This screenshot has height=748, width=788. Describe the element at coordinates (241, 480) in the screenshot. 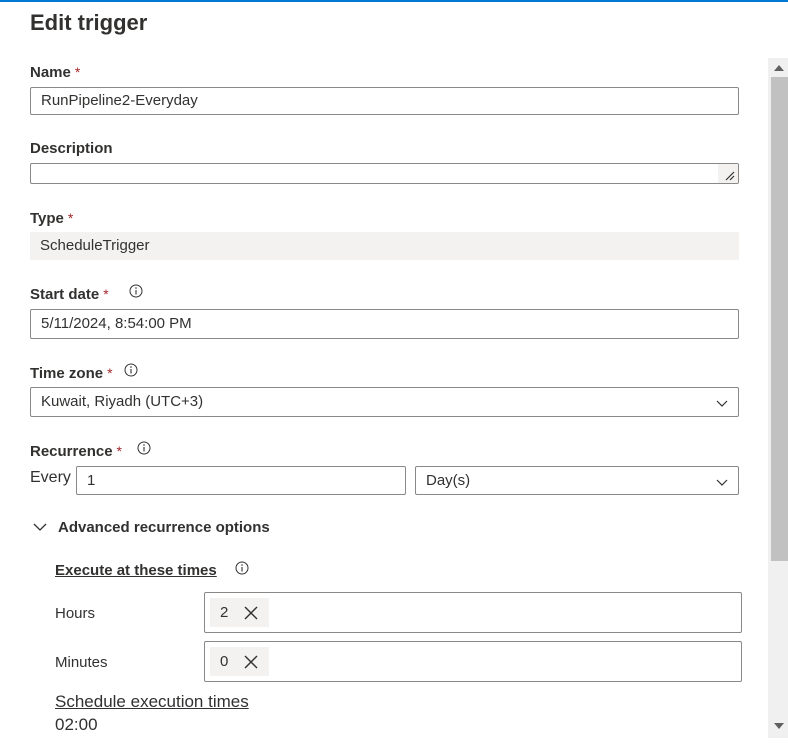

I see `recurrence-interval-input: 1` at that location.